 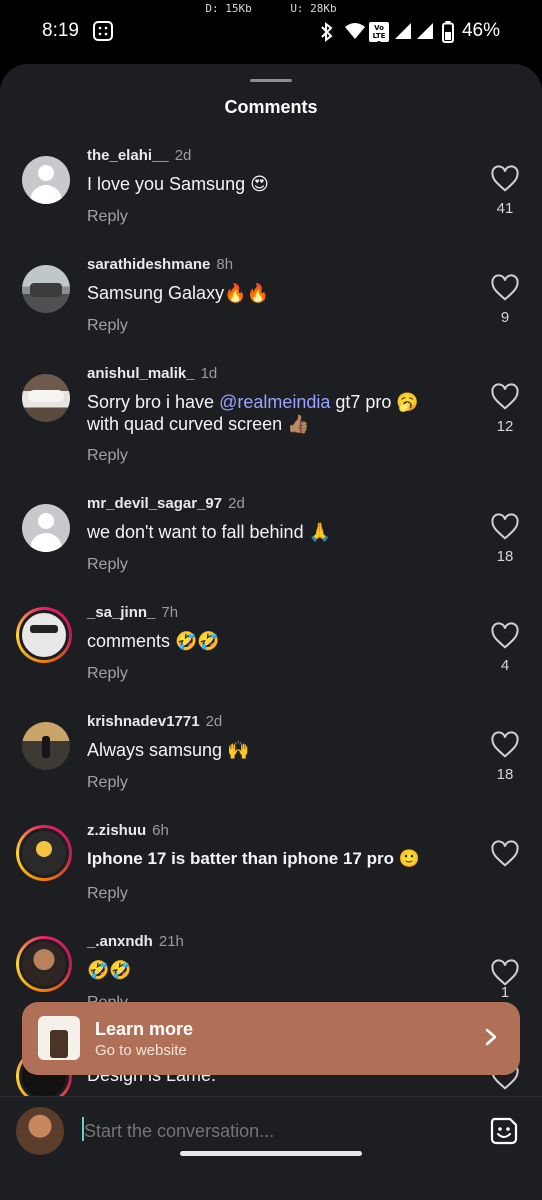 What do you see at coordinates (505, 426) in the screenshot?
I see `like-count: 12` at bounding box center [505, 426].